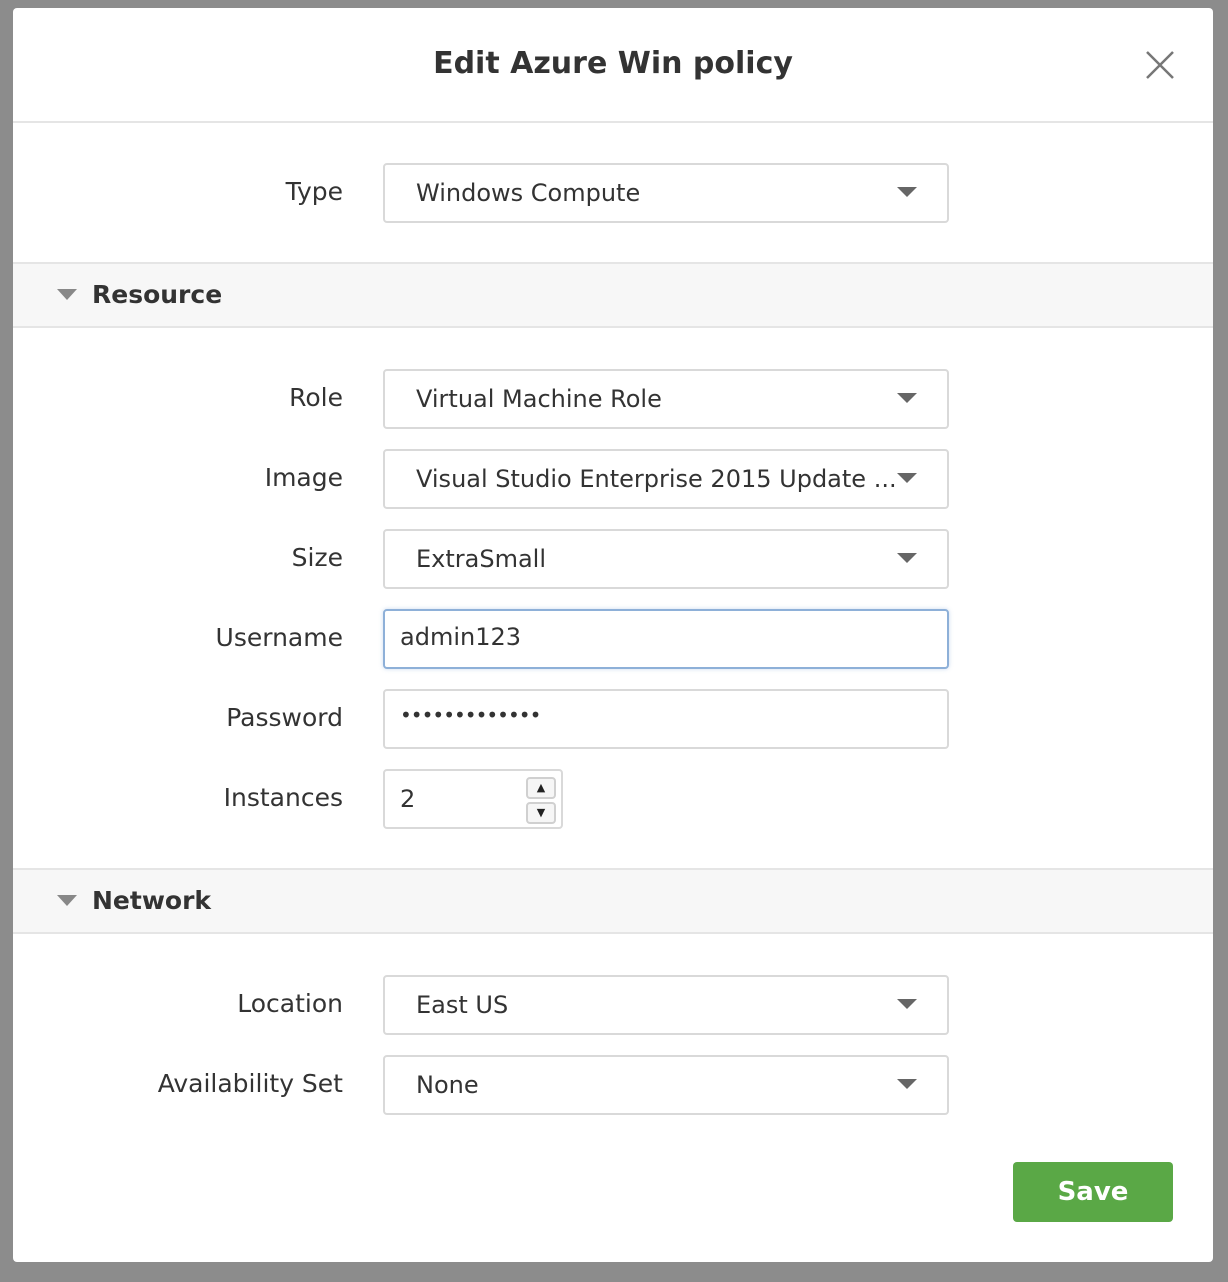 The image size is (1228, 1282). Describe the element at coordinates (157, 294) in the screenshot. I see `resource-section-title: Resource` at that location.